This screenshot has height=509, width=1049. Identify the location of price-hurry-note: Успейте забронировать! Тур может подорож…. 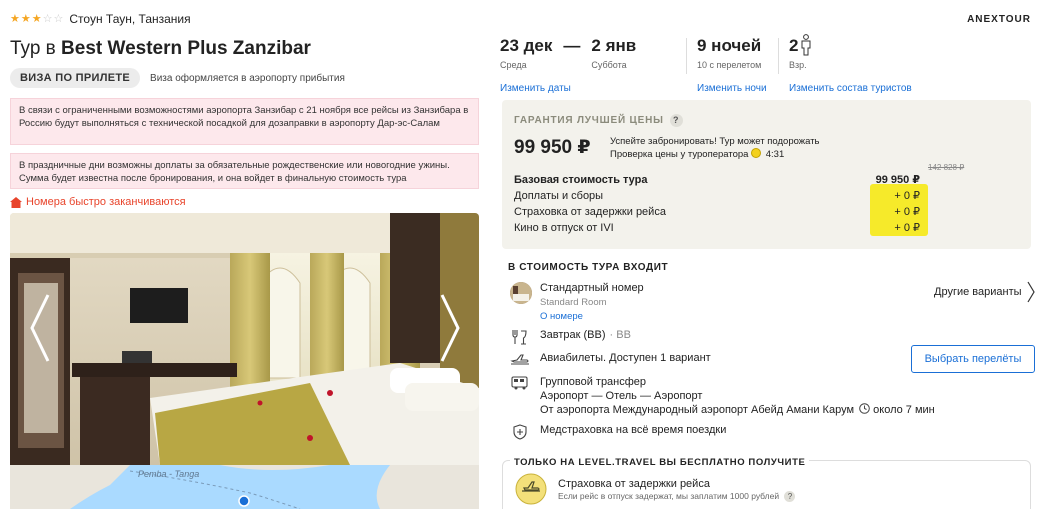
(715, 148).